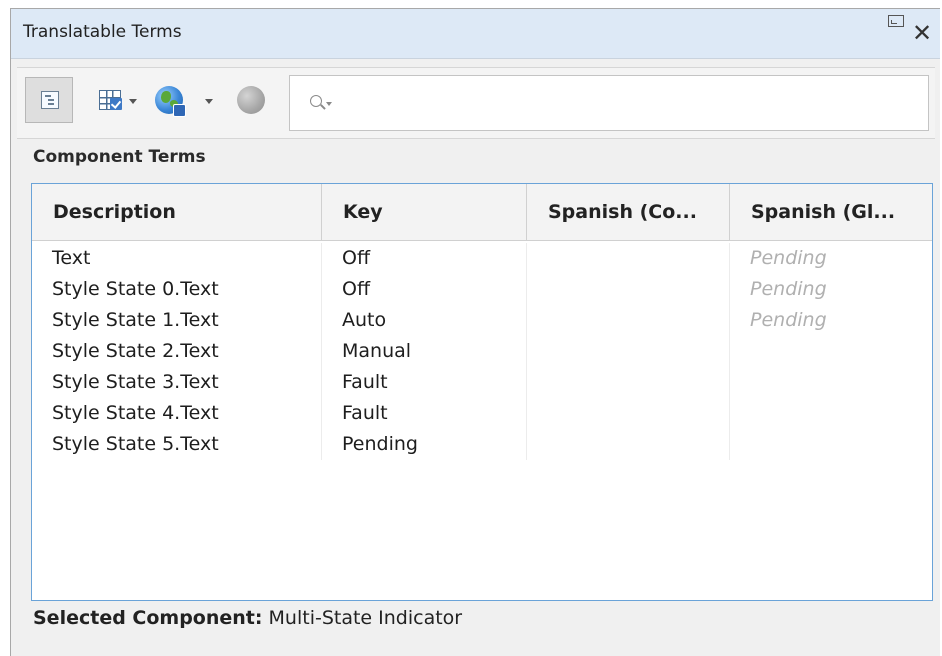  I want to click on translate-globe-button, so click(171, 100).